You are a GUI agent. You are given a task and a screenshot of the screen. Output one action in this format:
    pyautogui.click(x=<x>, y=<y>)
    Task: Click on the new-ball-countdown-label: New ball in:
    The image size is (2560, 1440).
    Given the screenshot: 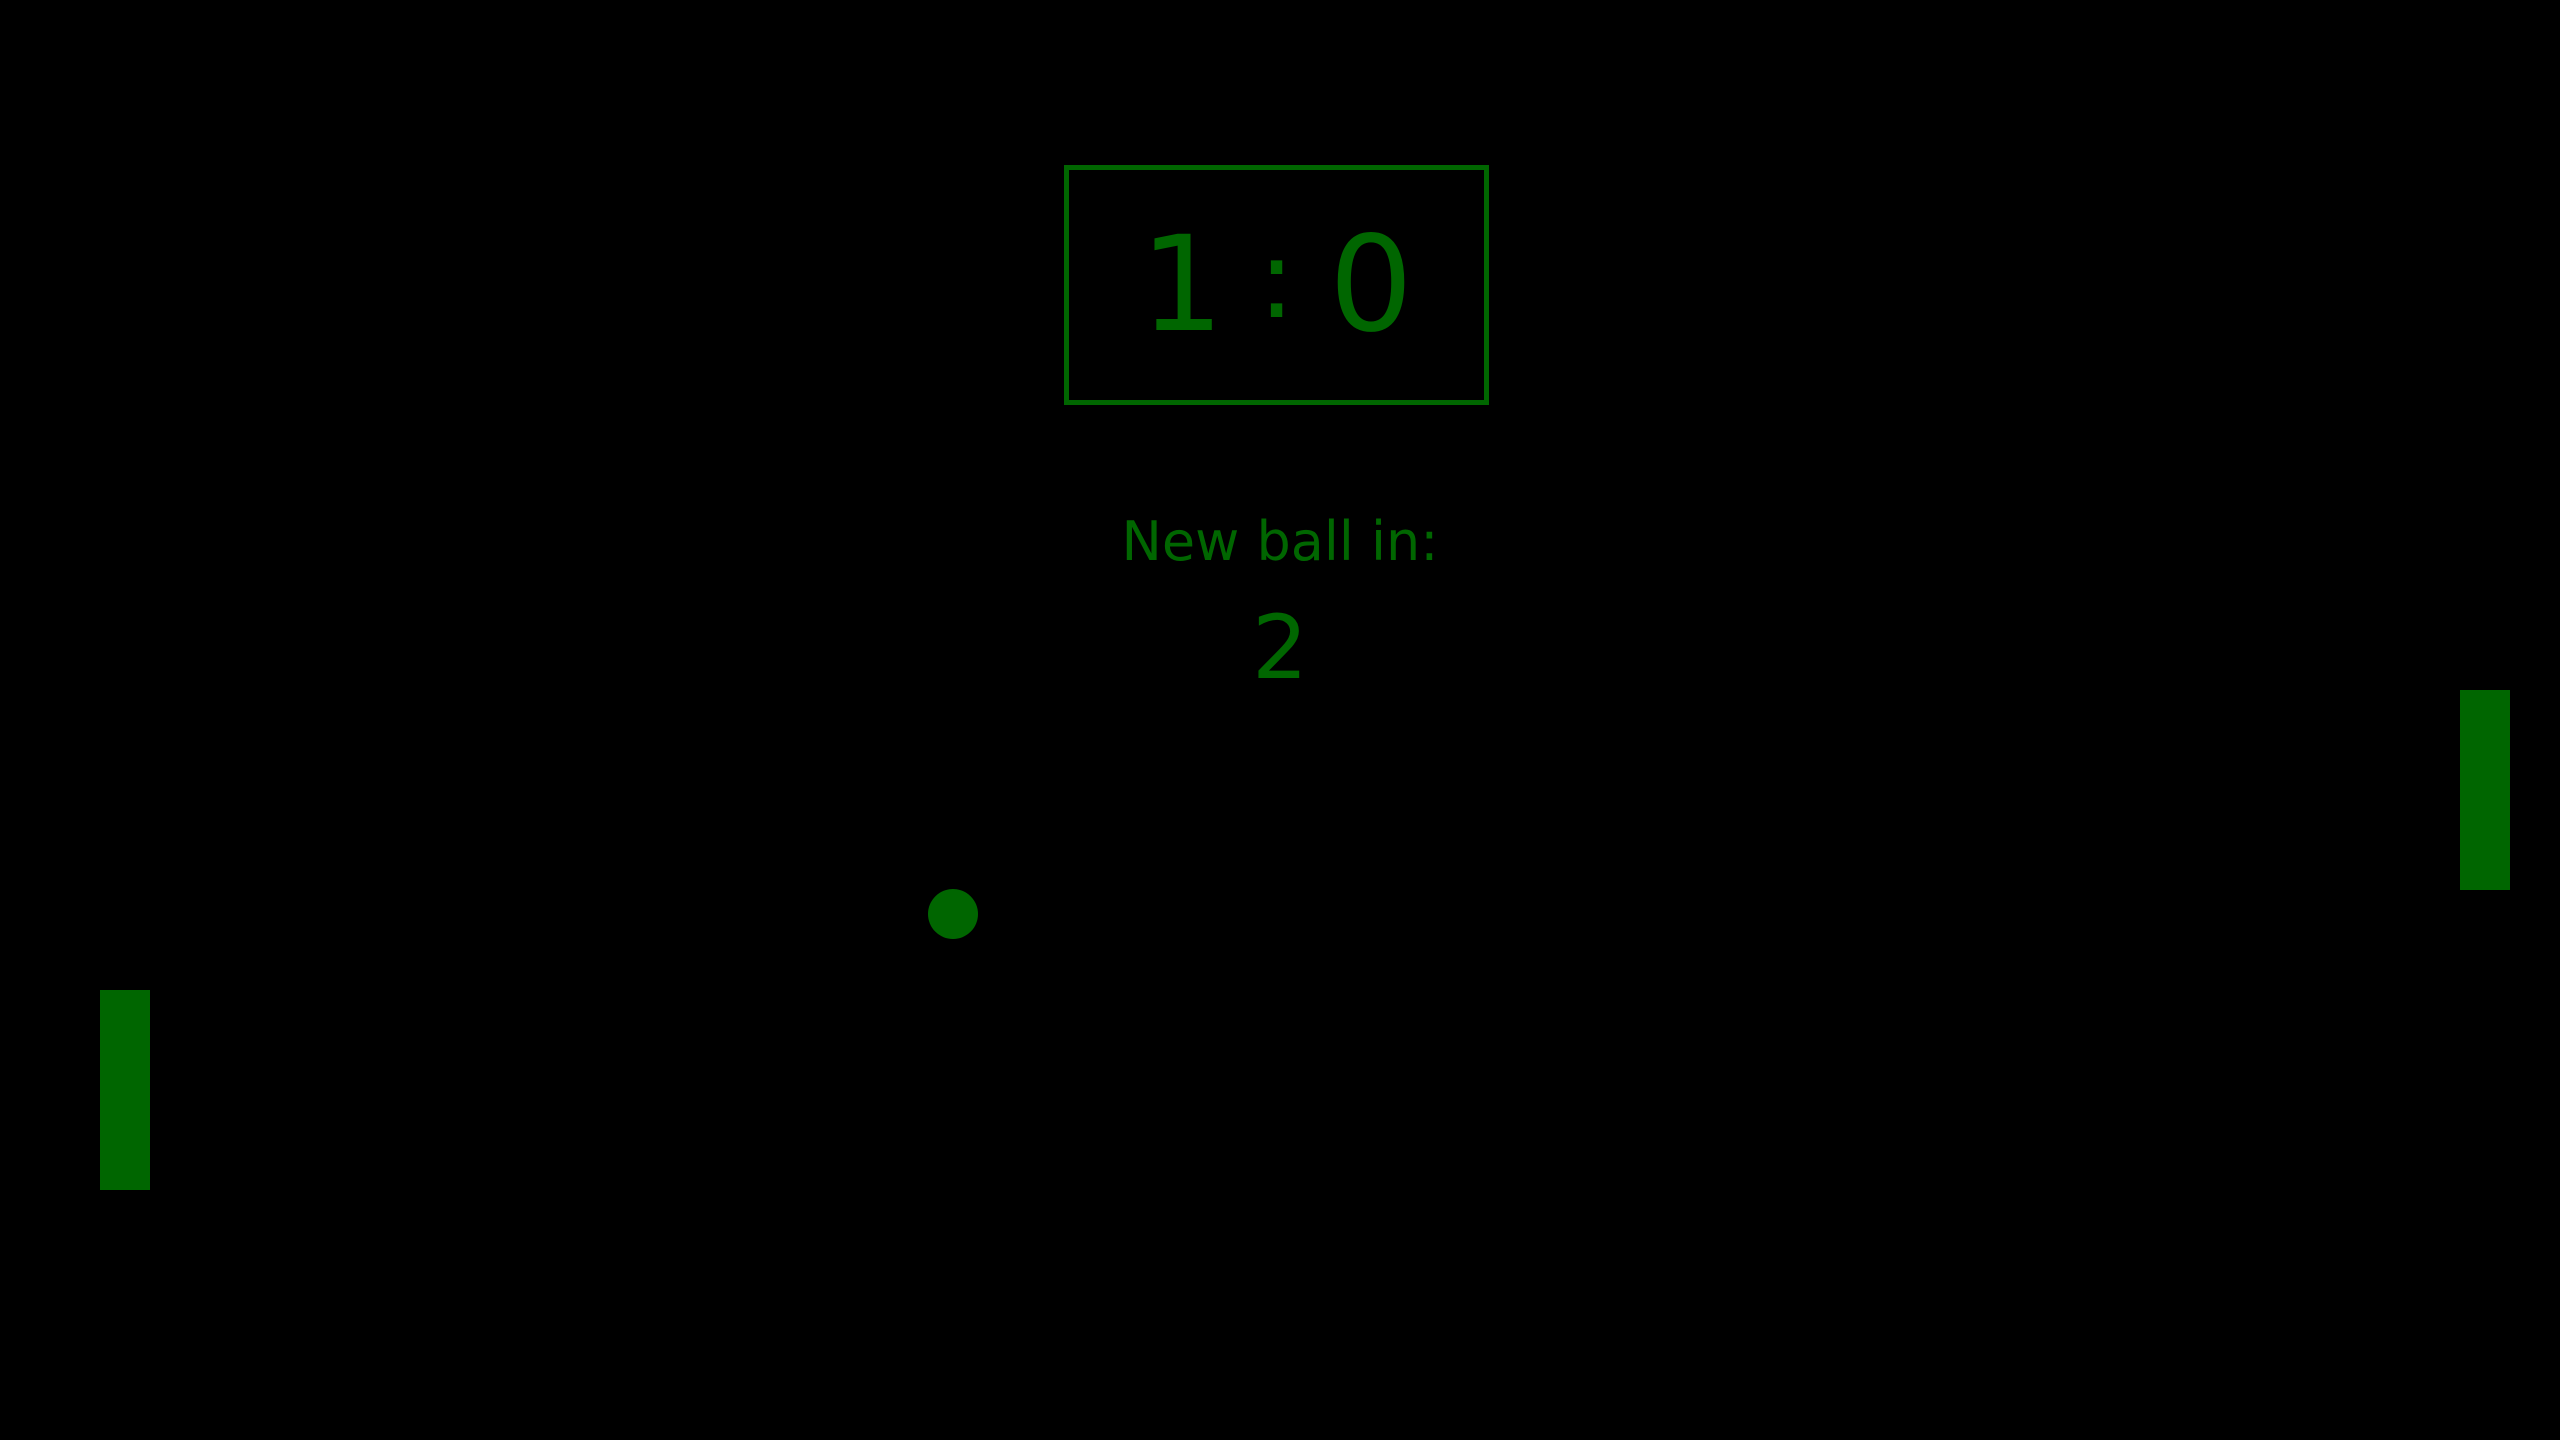 What is the action you would take?
    pyautogui.click(x=1280, y=541)
    